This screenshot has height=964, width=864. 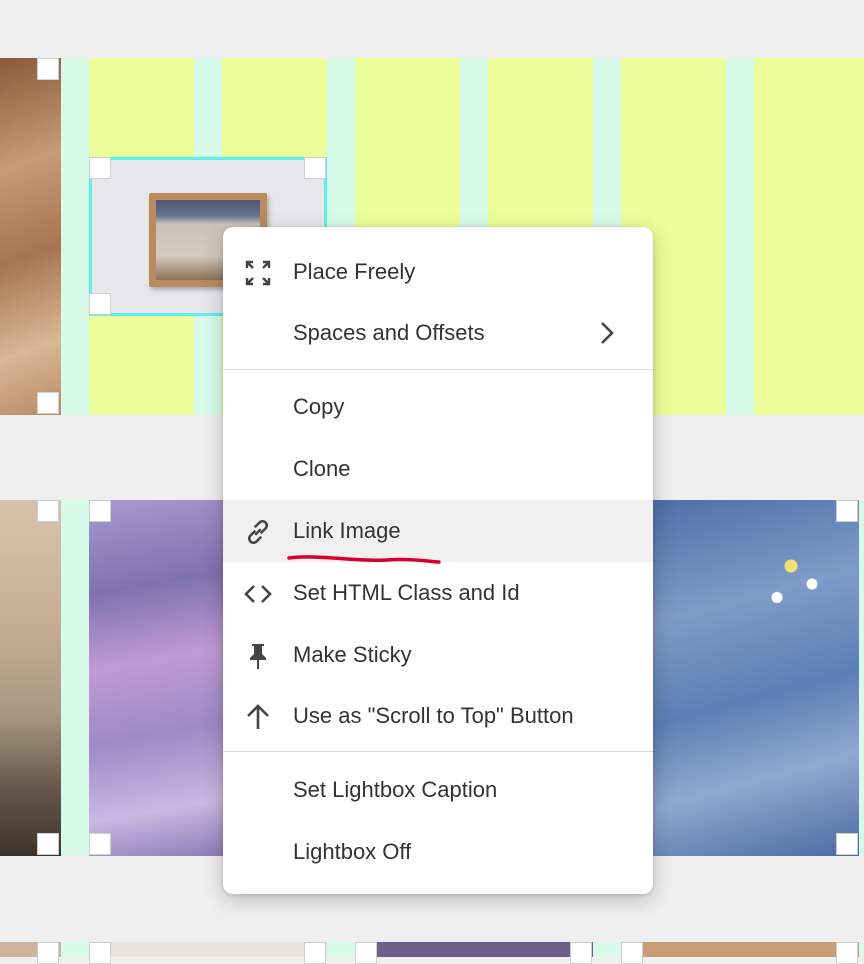 What do you see at coordinates (352, 851) in the screenshot?
I see `menu-item-label: Lightbox Off` at bounding box center [352, 851].